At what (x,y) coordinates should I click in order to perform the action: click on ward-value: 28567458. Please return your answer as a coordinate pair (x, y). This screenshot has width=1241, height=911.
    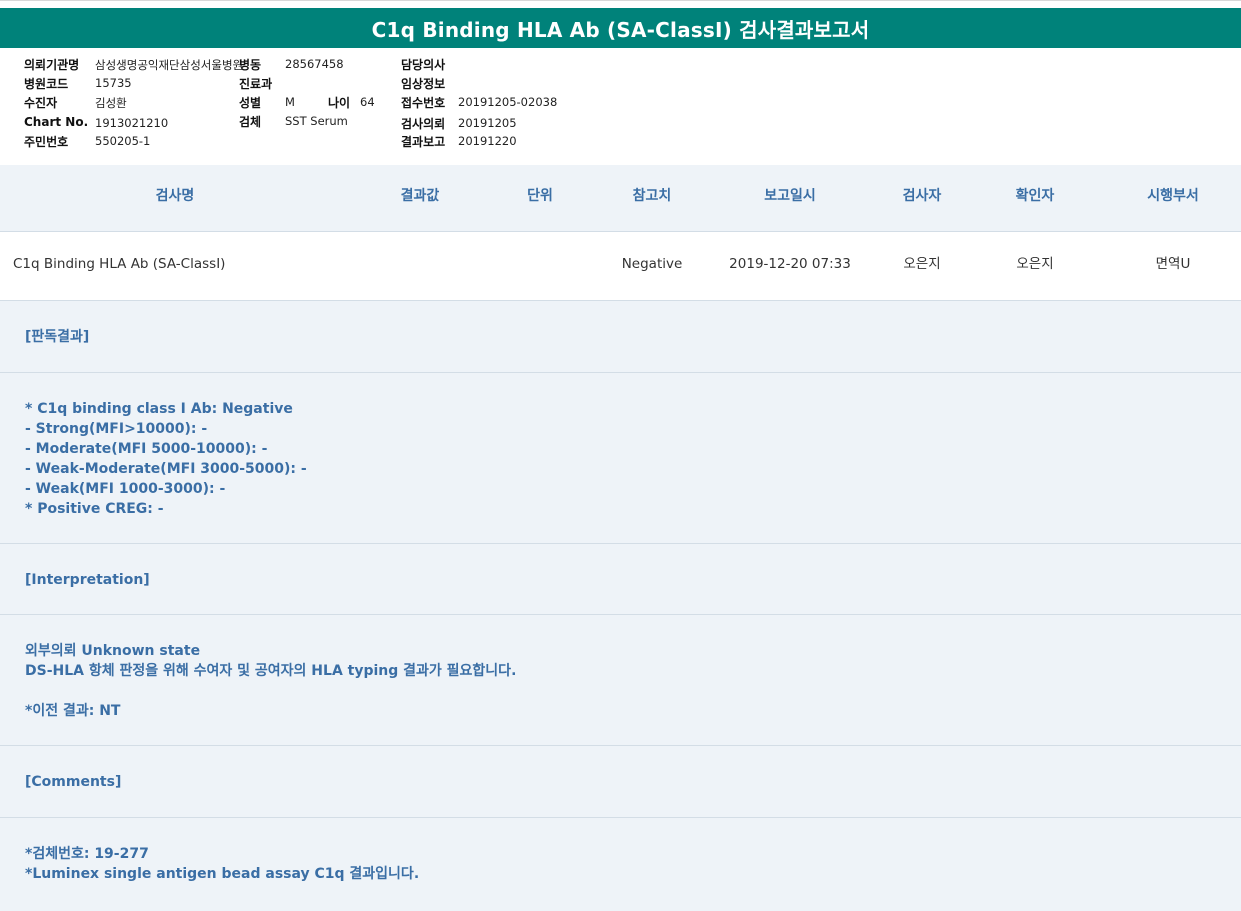
    Looking at the image, I should click on (314, 64).